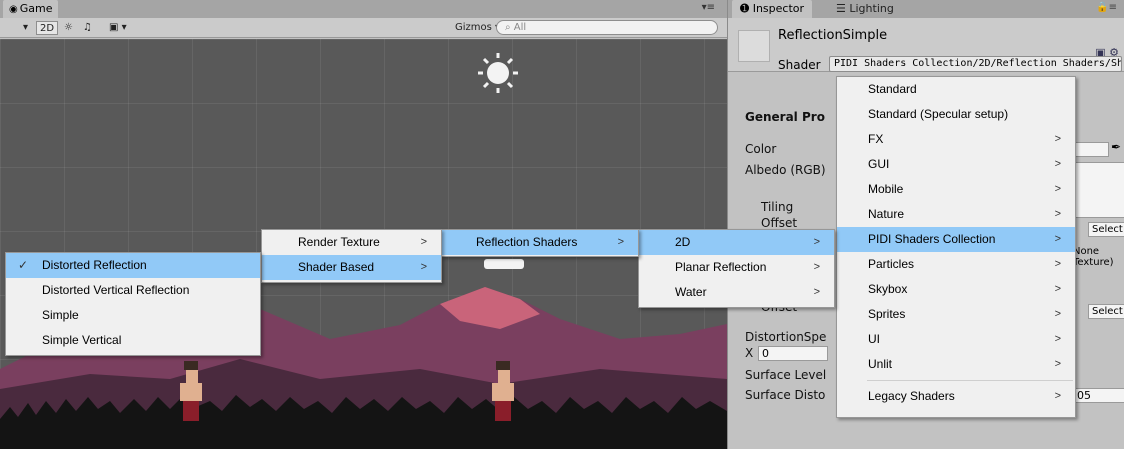  Describe the element at coordinates (888, 289) in the screenshot. I see `menu-item-label: Skybox` at that location.